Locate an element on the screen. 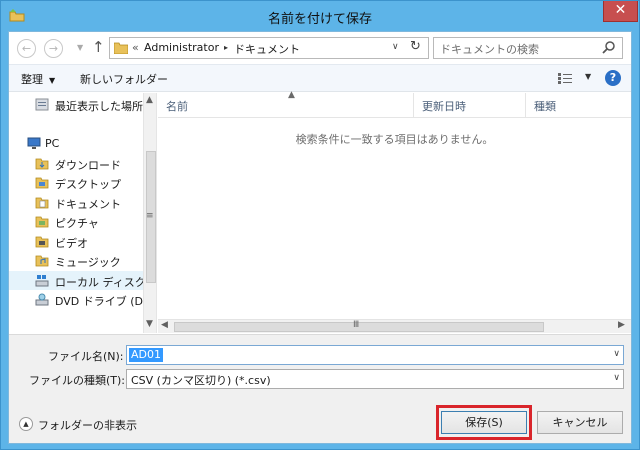 This screenshot has width=640, height=450. nav-item-pictures: ピクチャ is located at coordinates (76, 221).